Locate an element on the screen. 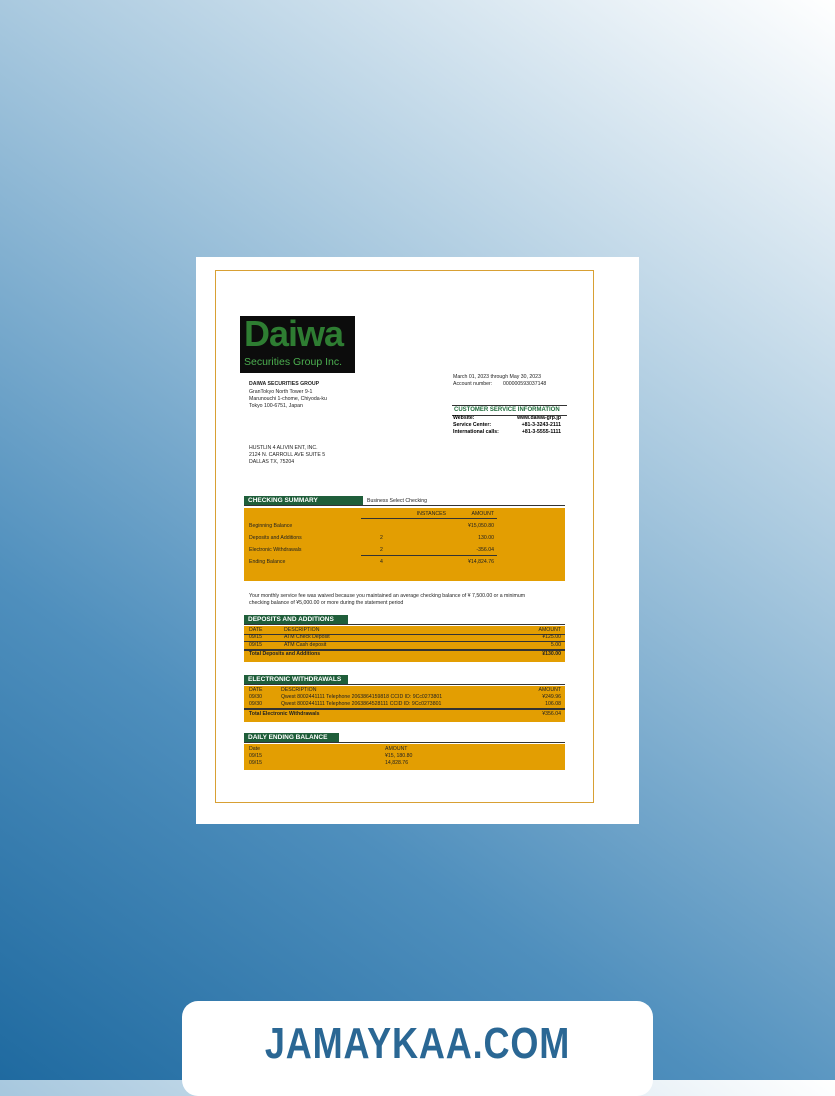 Image resolution: width=835 pixels, height=1096 pixels. summary-amount: ¥14,824.76 is located at coordinates (481, 562).